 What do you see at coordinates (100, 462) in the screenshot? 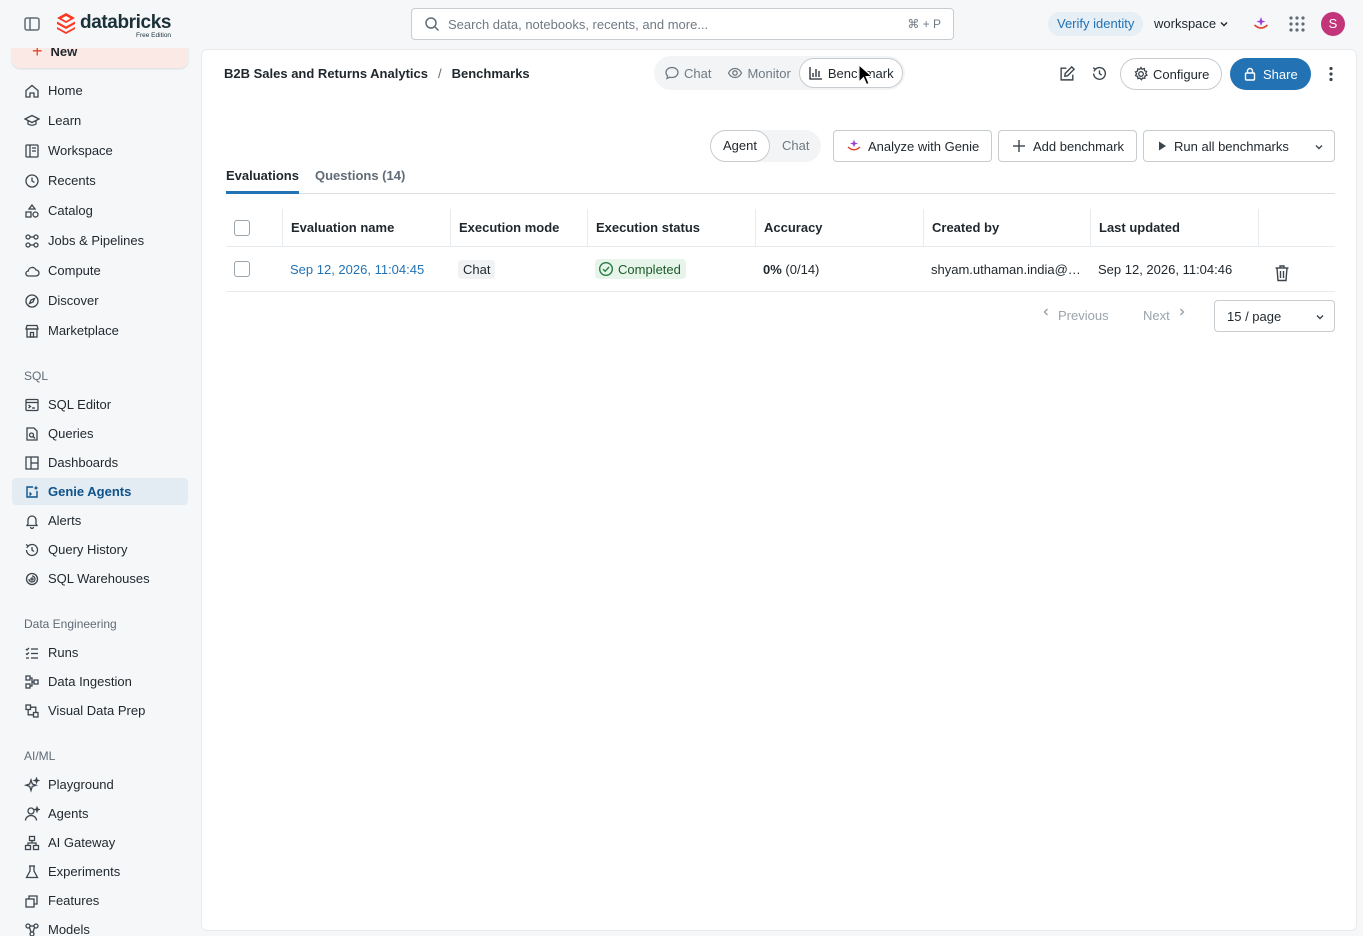
I see `sidebar-item-dashboards: Dashboards` at bounding box center [100, 462].